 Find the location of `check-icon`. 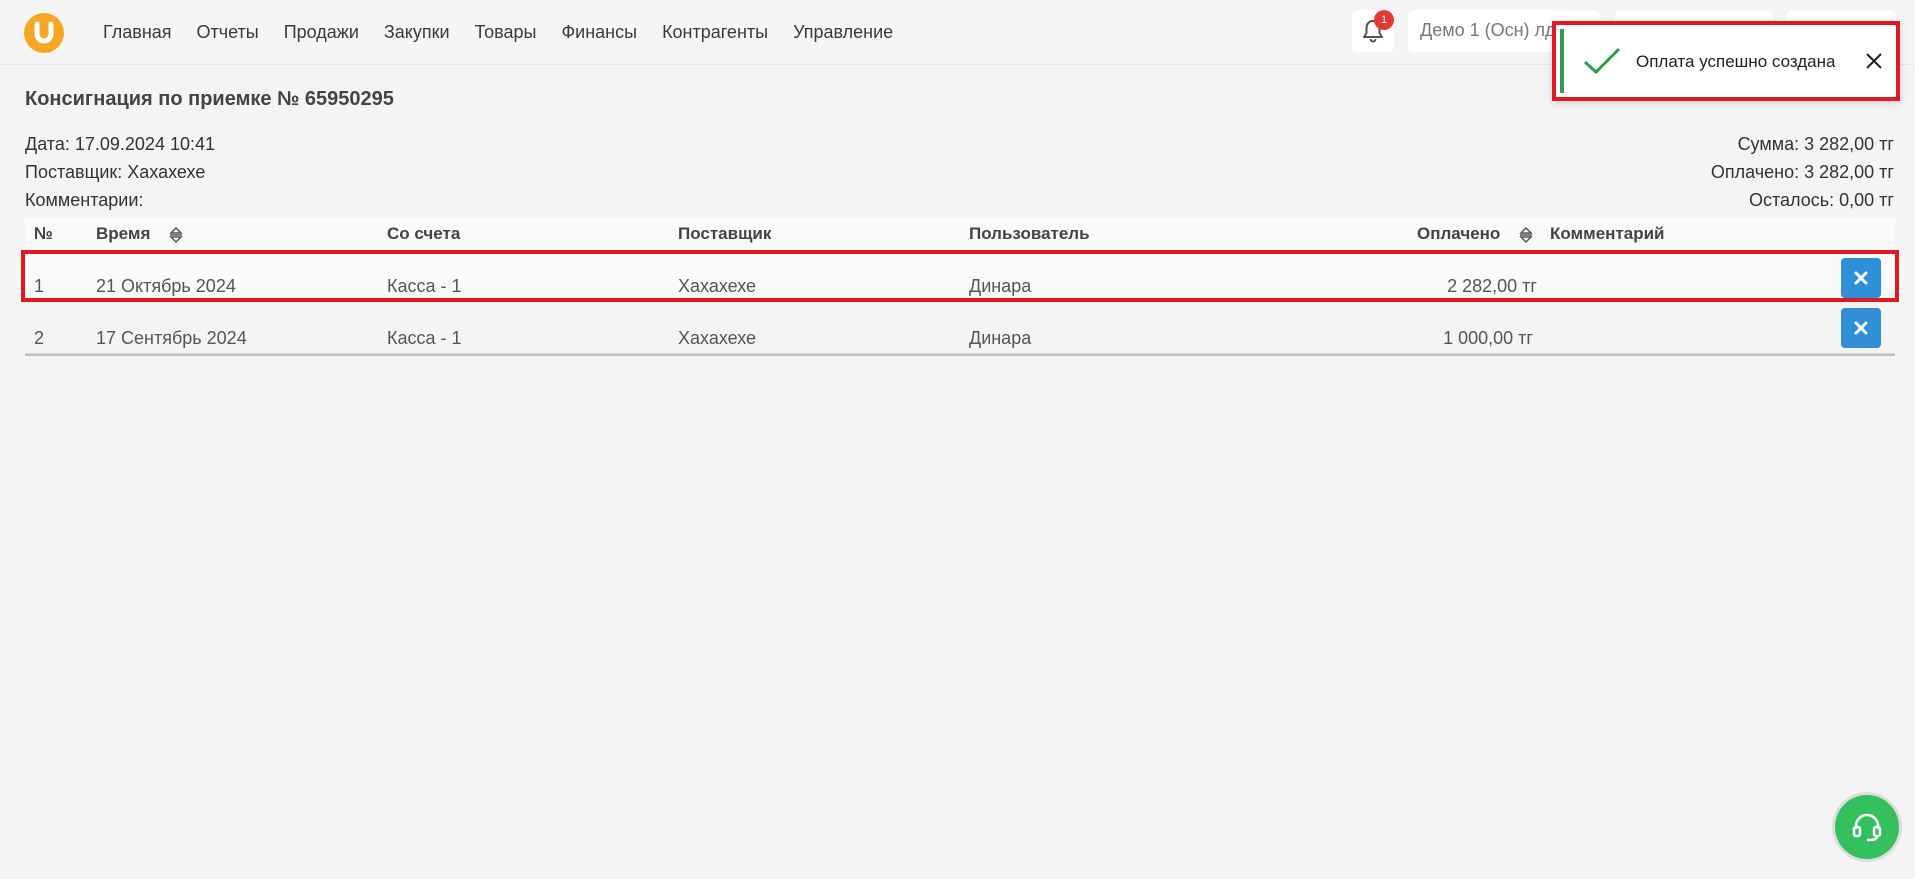

check-icon is located at coordinates (1602, 61).